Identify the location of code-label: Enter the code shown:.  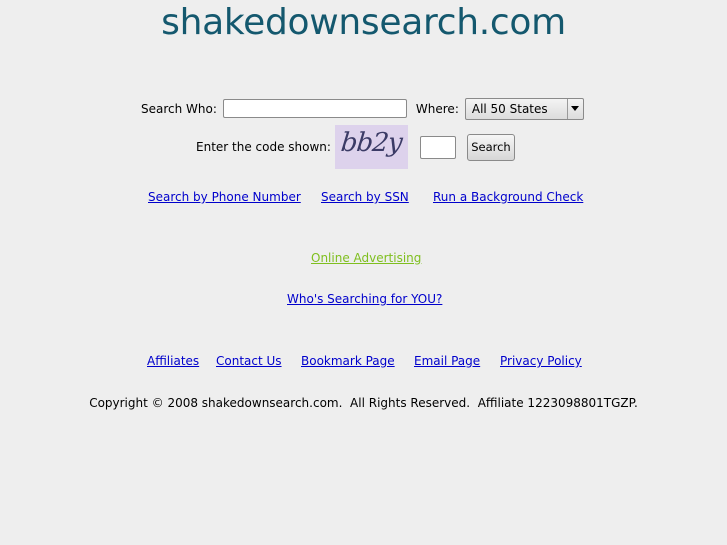
(263, 147).